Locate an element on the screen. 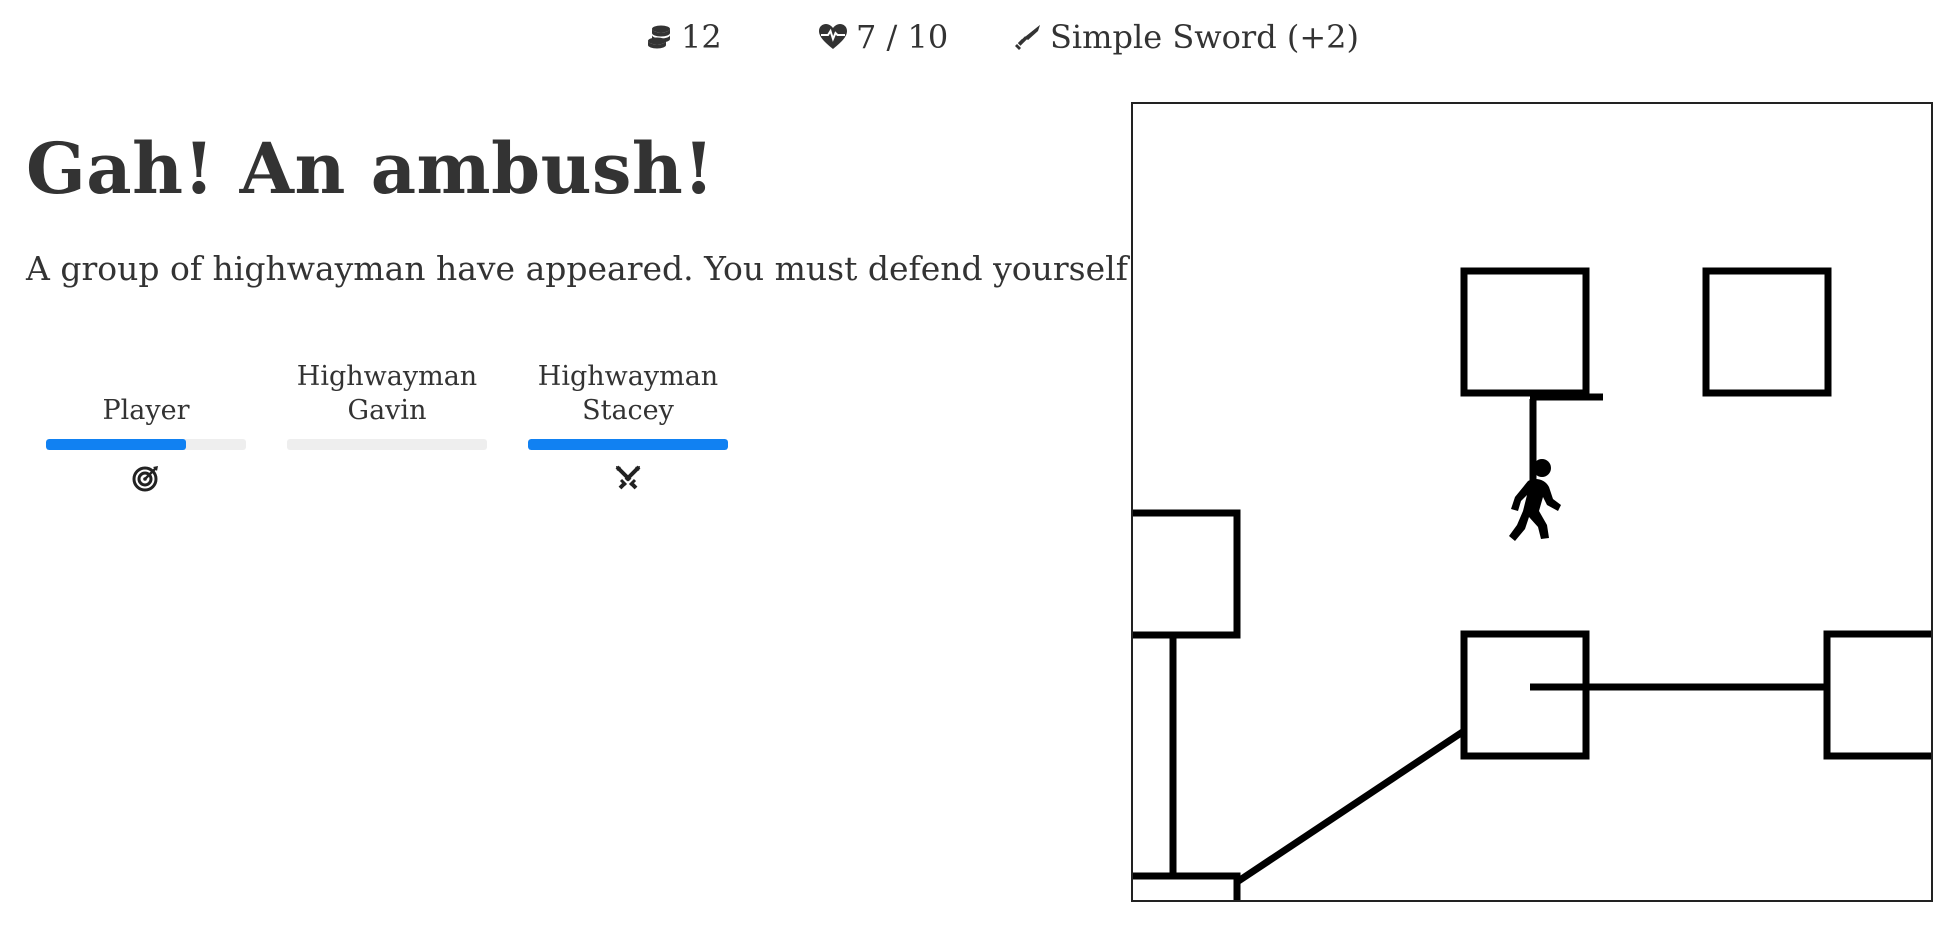 The width and height of the screenshot is (1950, 928). target-icon is located at coordinates (146, 478).